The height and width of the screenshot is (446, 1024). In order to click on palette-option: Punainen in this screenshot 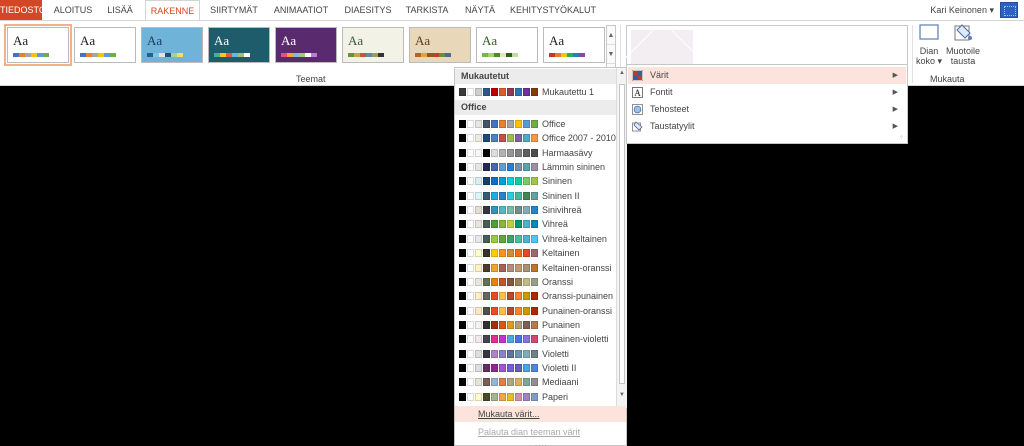, I will do `click(536, 325)`.